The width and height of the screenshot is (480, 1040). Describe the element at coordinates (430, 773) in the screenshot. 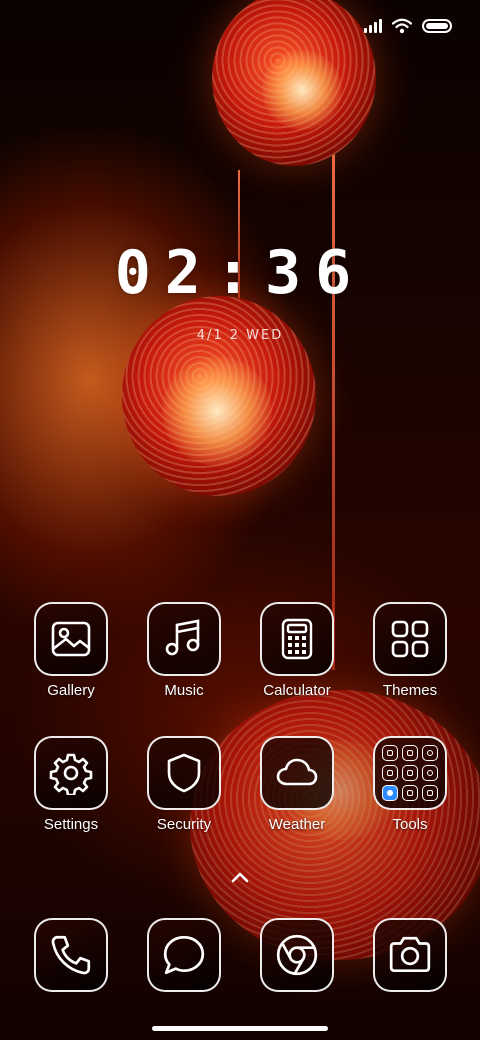

I see `compass-icon` at that location.